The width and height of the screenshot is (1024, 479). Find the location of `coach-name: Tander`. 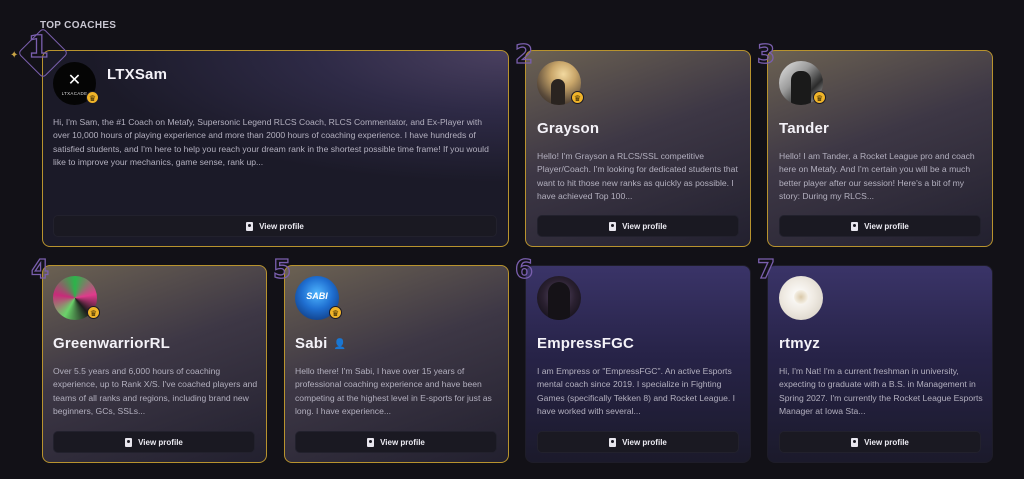

coach-name: Tander is located at coordinates (804, 128).